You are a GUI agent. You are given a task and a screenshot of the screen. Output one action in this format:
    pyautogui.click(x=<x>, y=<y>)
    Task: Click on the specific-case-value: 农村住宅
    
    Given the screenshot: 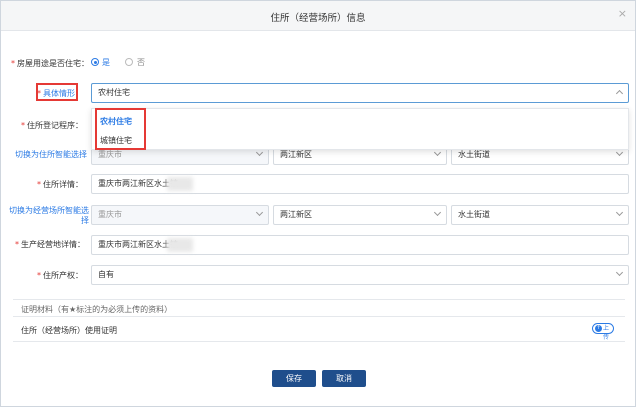 What is the action you would take?
    pyautogui.click(x=114, y=92)
    